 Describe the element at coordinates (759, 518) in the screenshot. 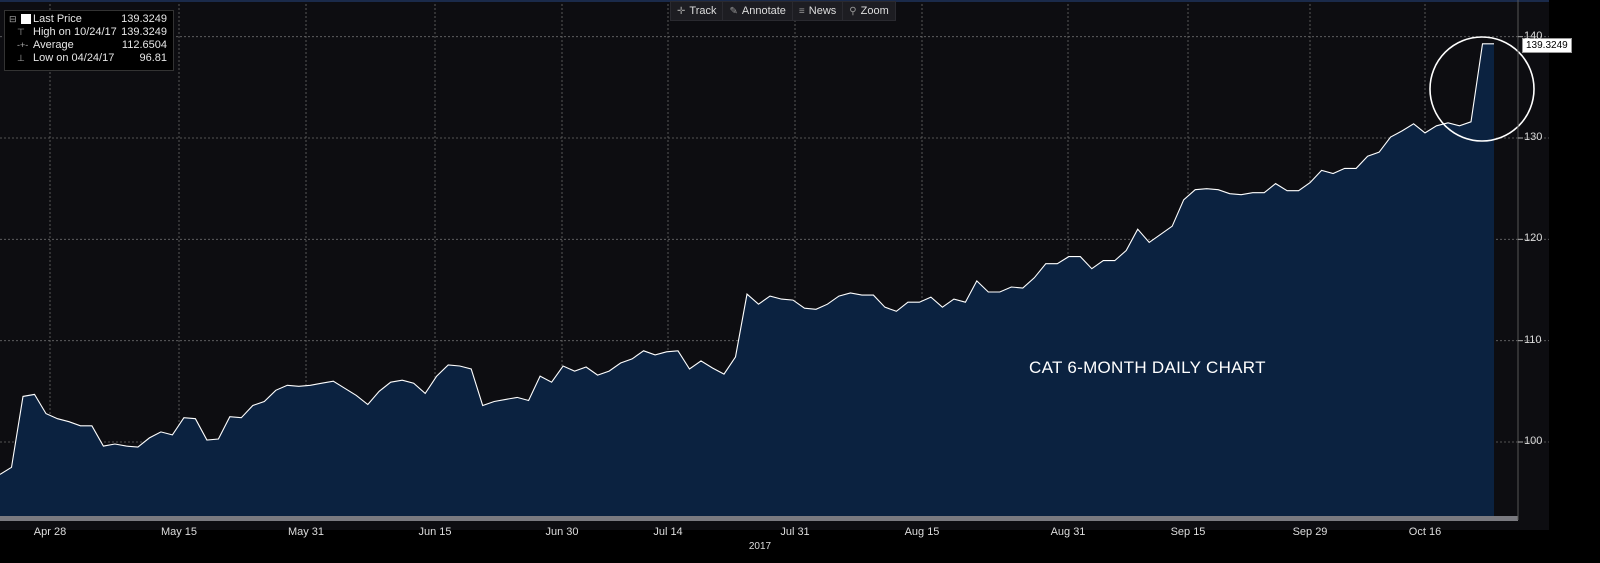

I see `x-axis-scrollbar` at that location.